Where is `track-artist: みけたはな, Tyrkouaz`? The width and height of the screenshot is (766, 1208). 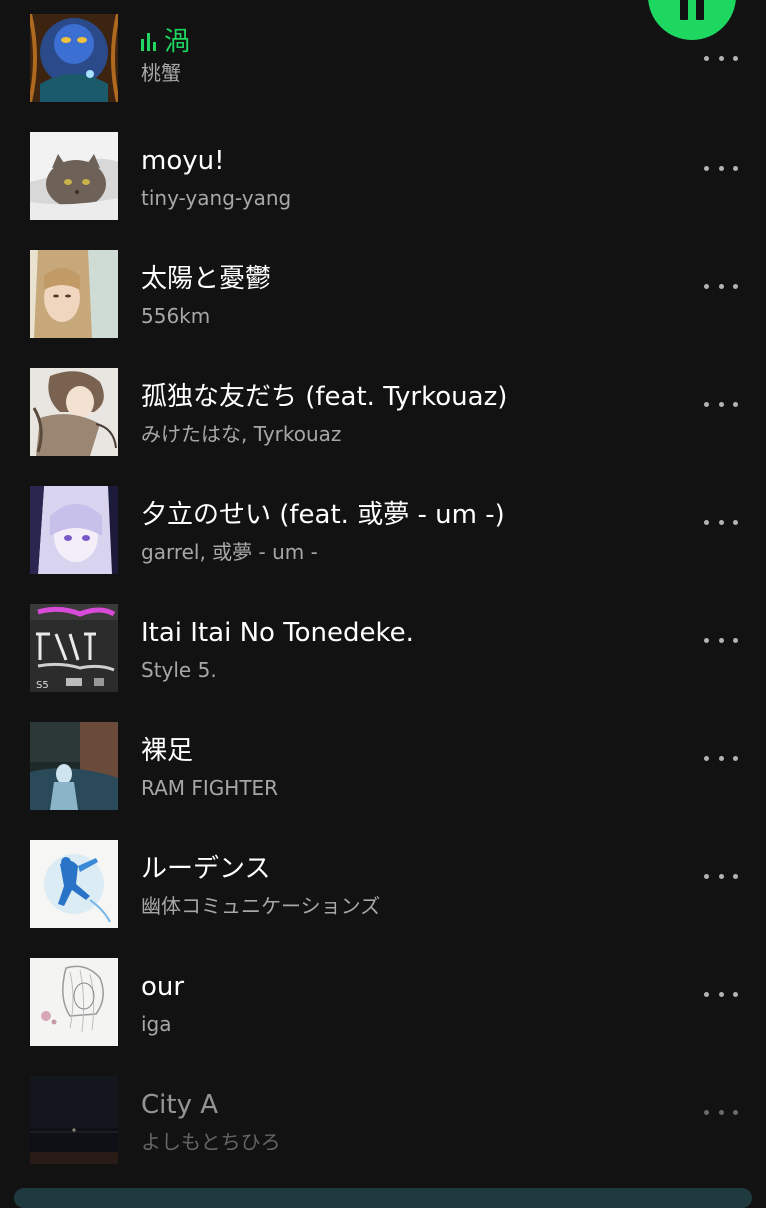 track-artist: みけたはな, Tyrkouaz is located at coordinates (241, 434).